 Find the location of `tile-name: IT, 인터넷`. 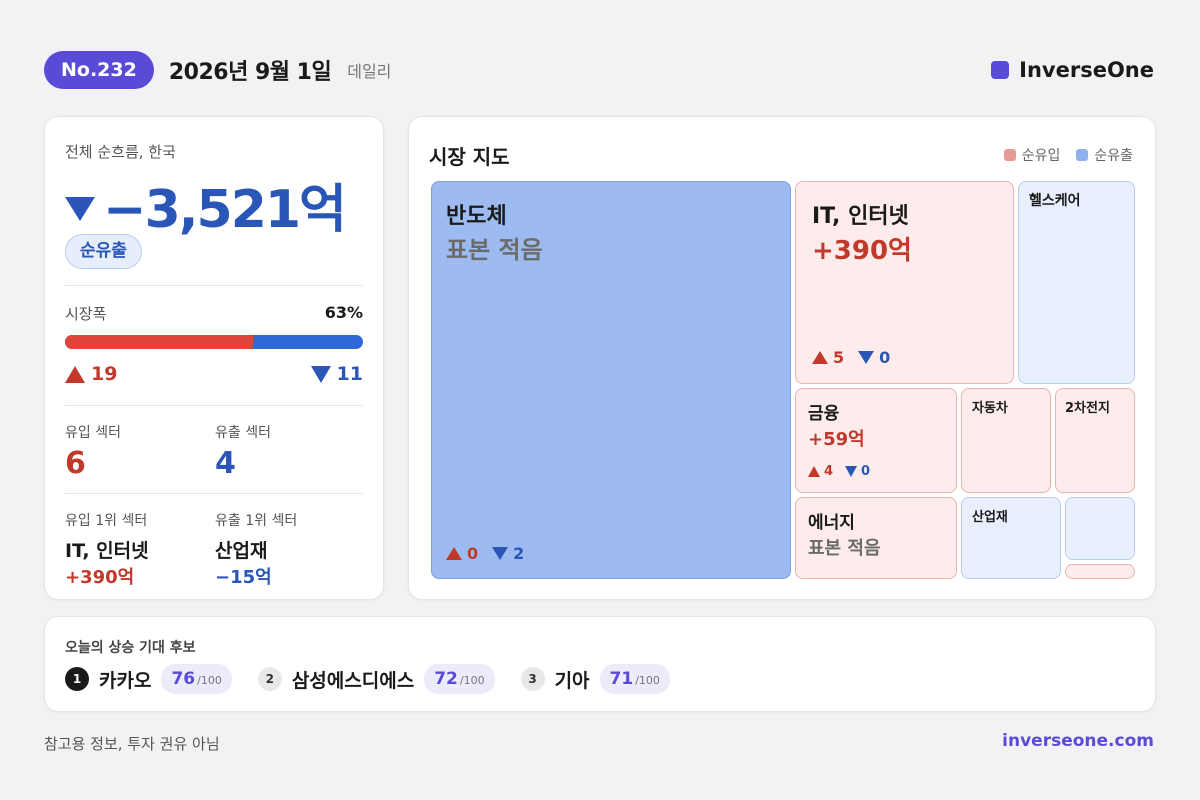

tile-name: IT, 인터넷 is located at coordinates (860, 216).